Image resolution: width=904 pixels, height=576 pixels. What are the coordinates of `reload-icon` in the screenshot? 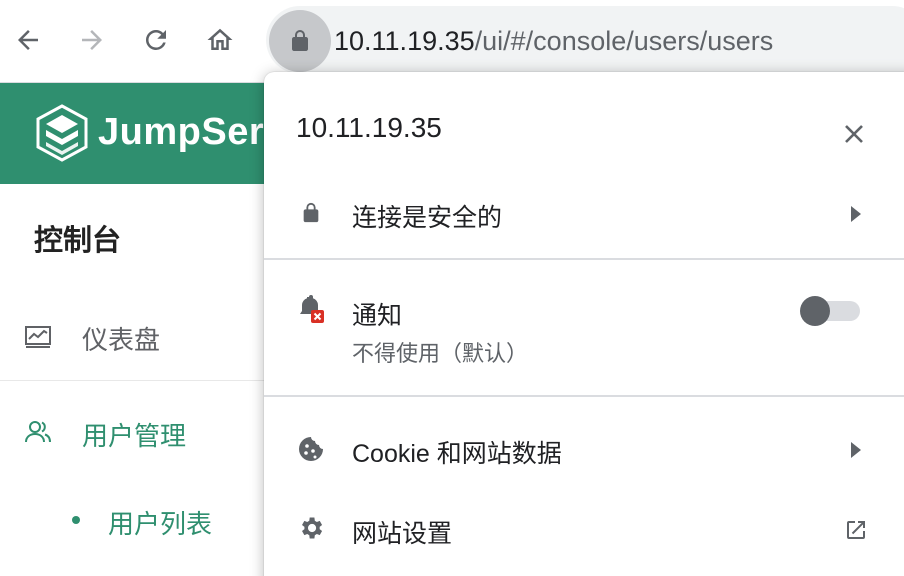 It's located at (155, 39).